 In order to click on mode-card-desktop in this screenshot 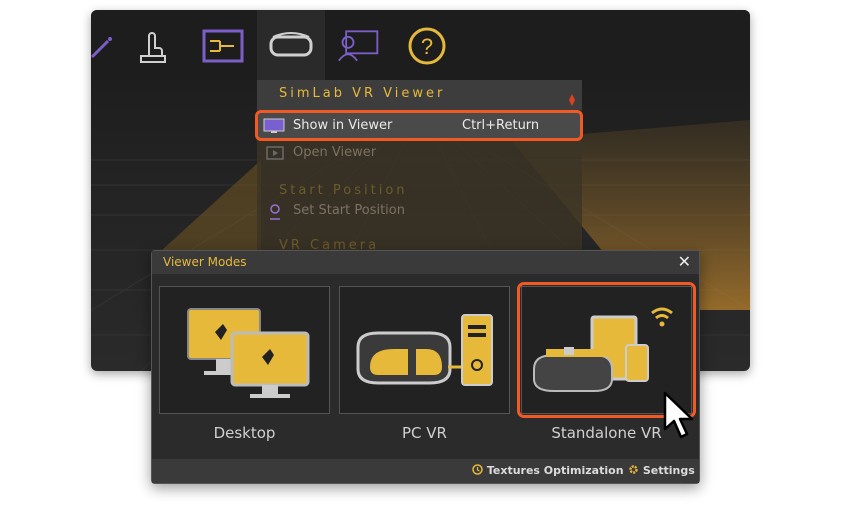, I will do `click(244, 350)`.